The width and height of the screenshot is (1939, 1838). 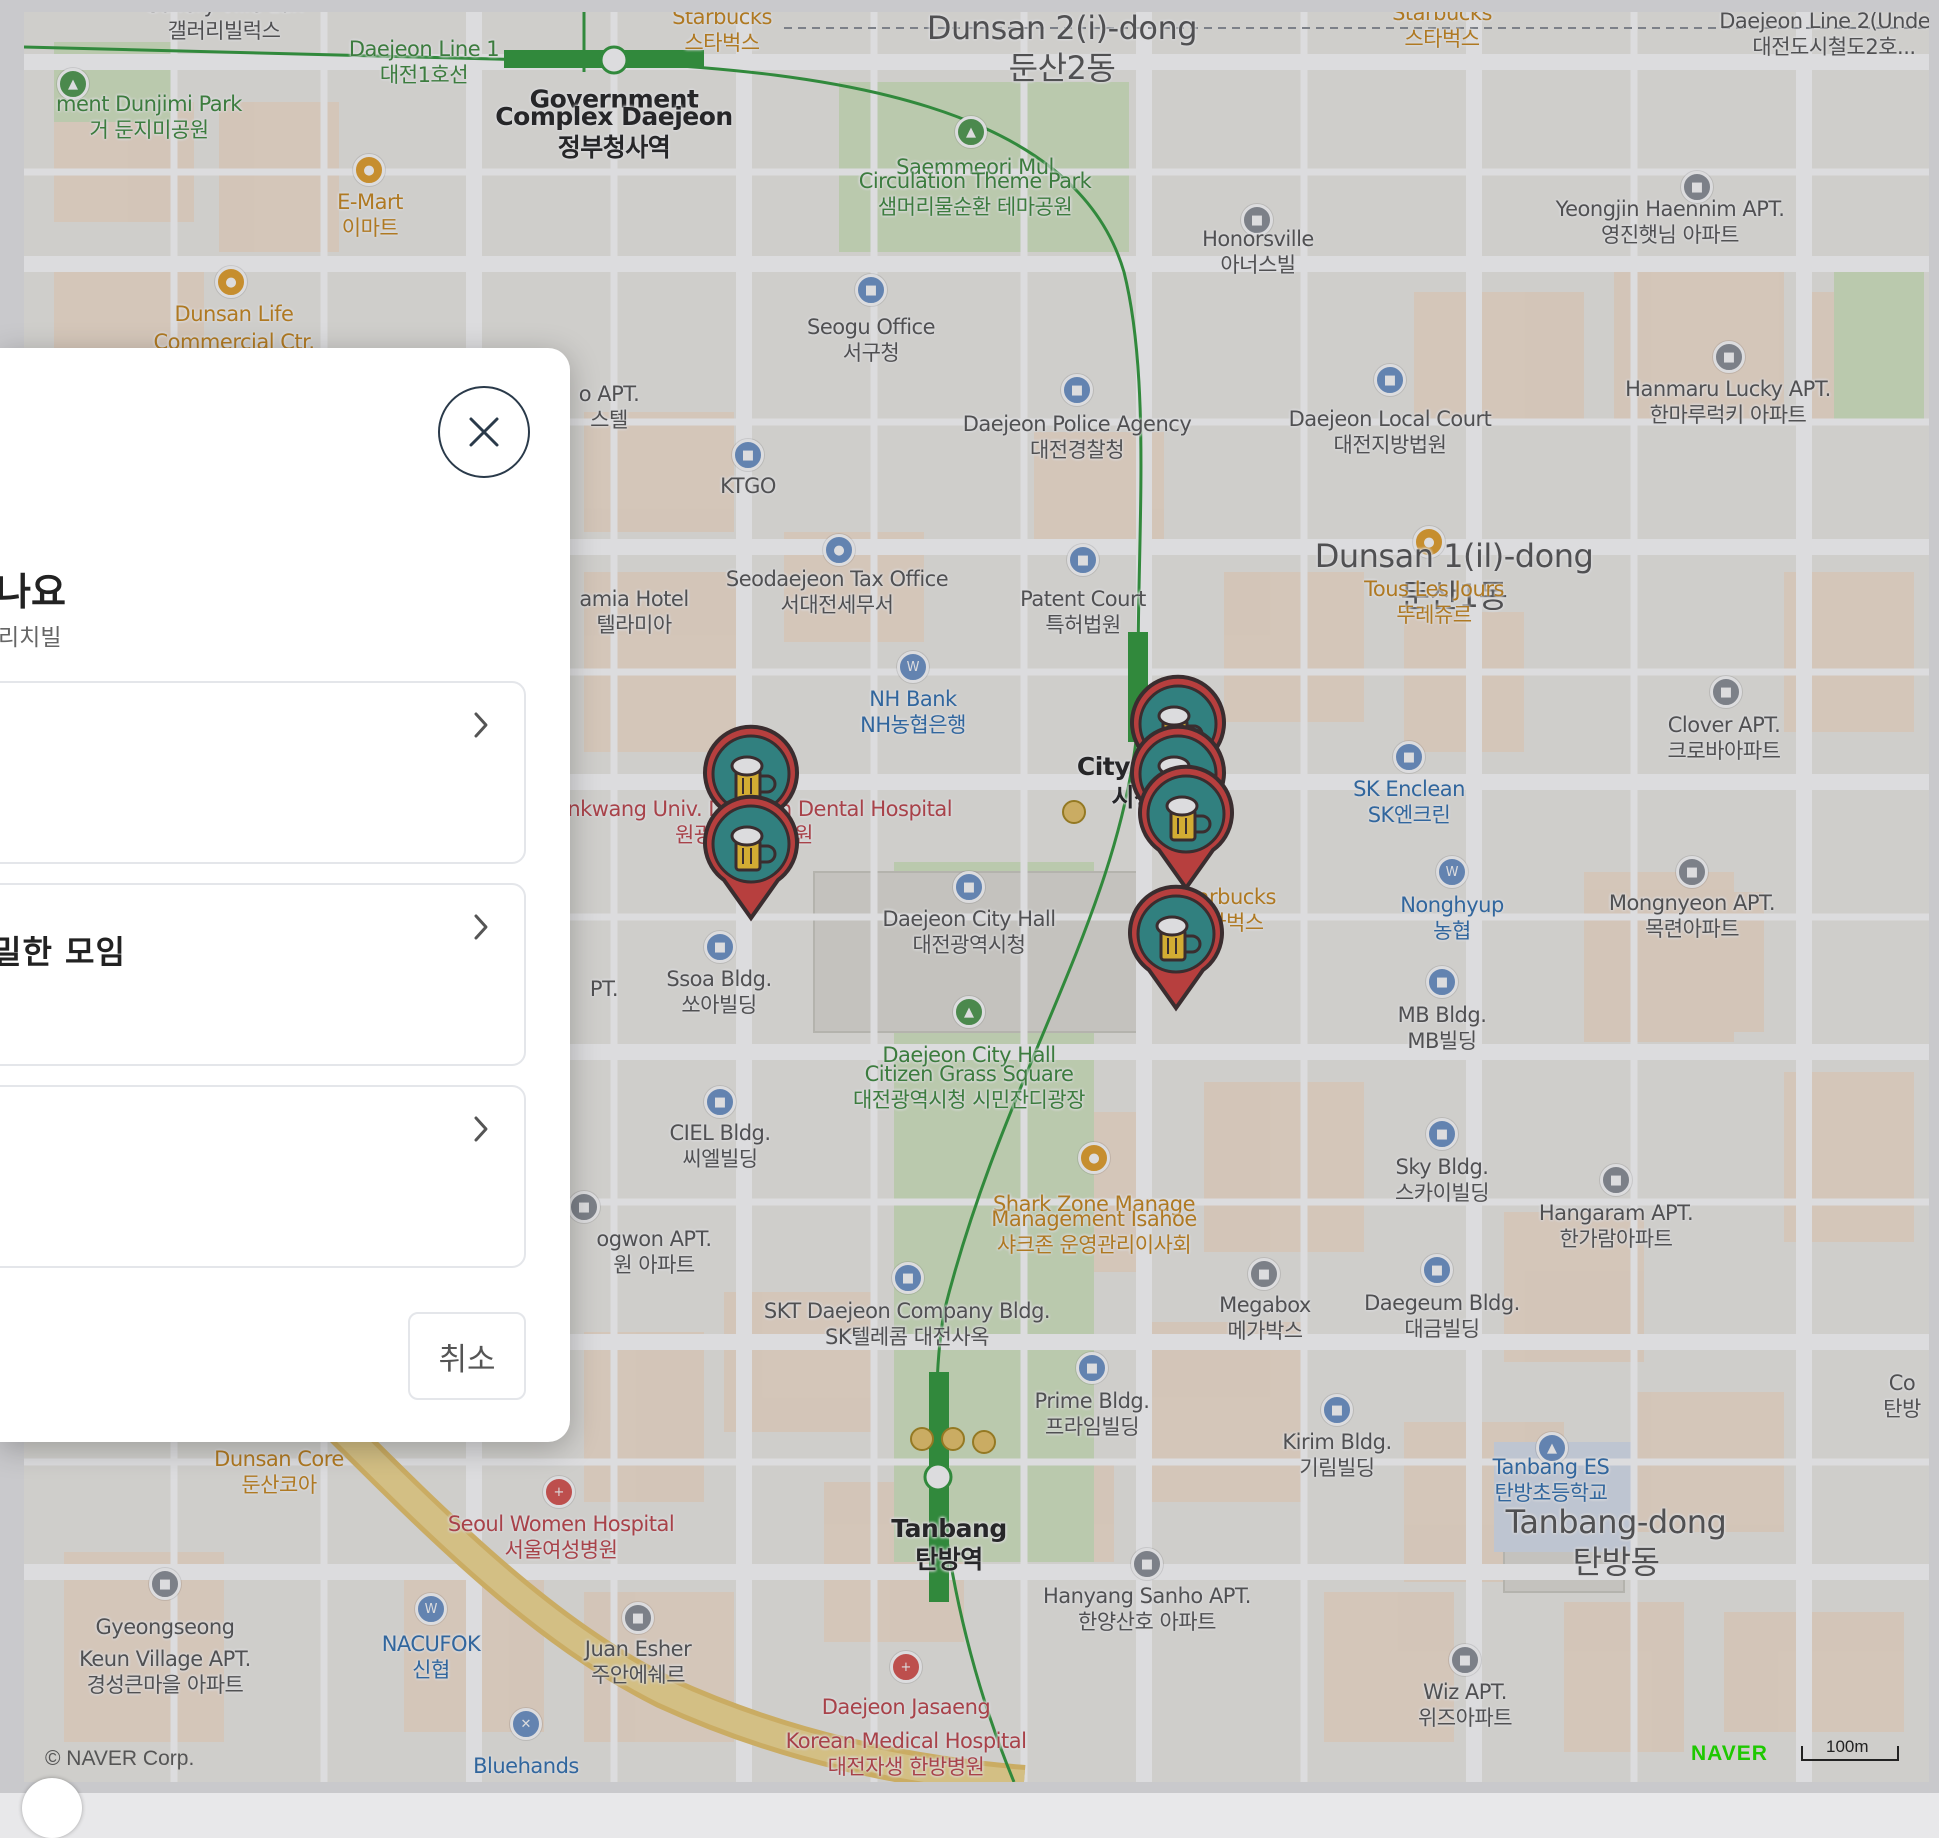 I want to click on map-label: Clover APT. 크로바아파트, so click(x=1724, y=738).